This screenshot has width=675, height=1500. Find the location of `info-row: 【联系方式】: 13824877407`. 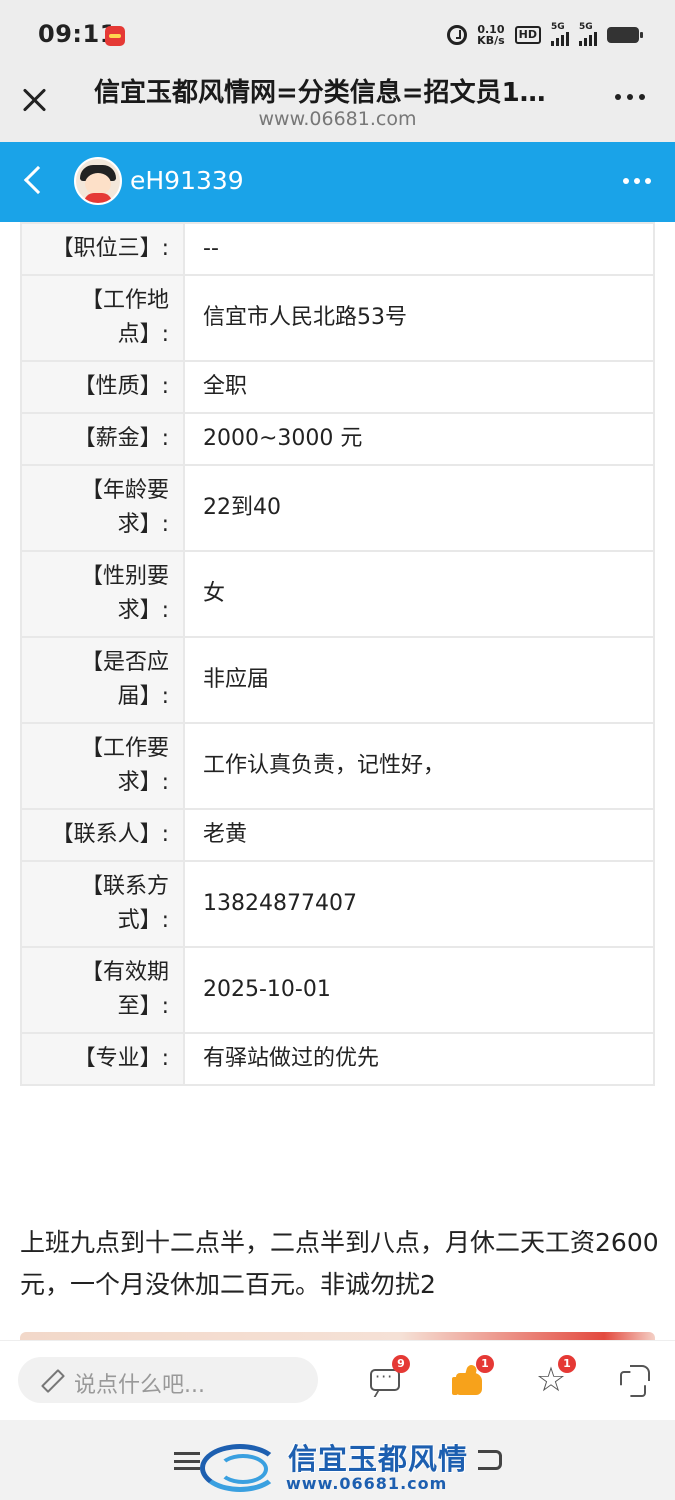

info-row: 【联系方式】: 13824877407 is located at coordinates (337, 904).